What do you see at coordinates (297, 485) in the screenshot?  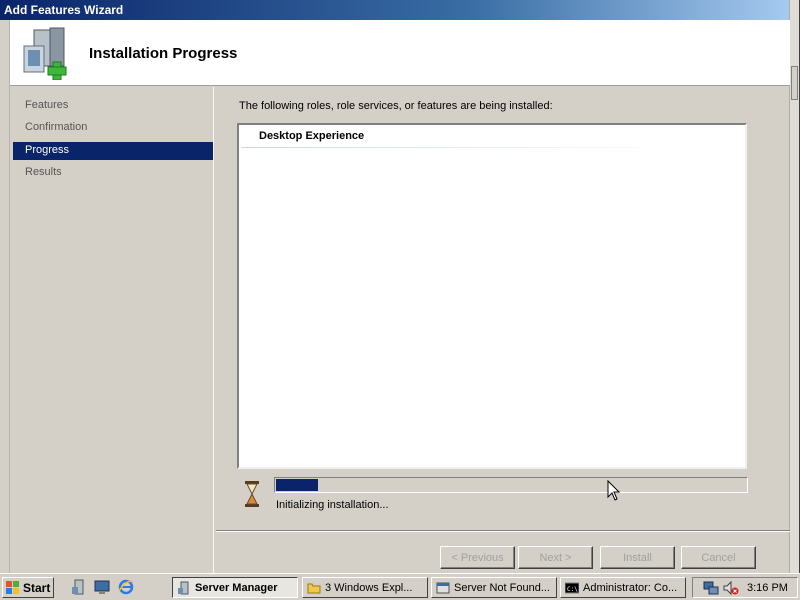 I see `progress-fill` at bounding box center [297, 485].